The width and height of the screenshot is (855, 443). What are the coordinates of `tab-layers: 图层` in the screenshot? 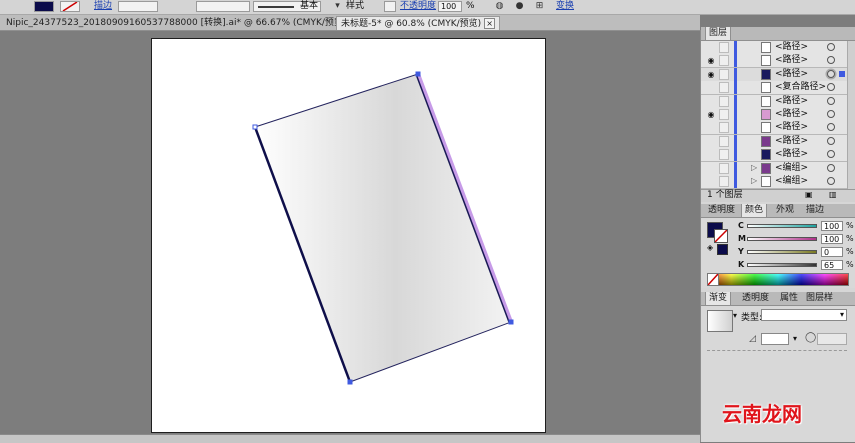 It's located at (718, 33).